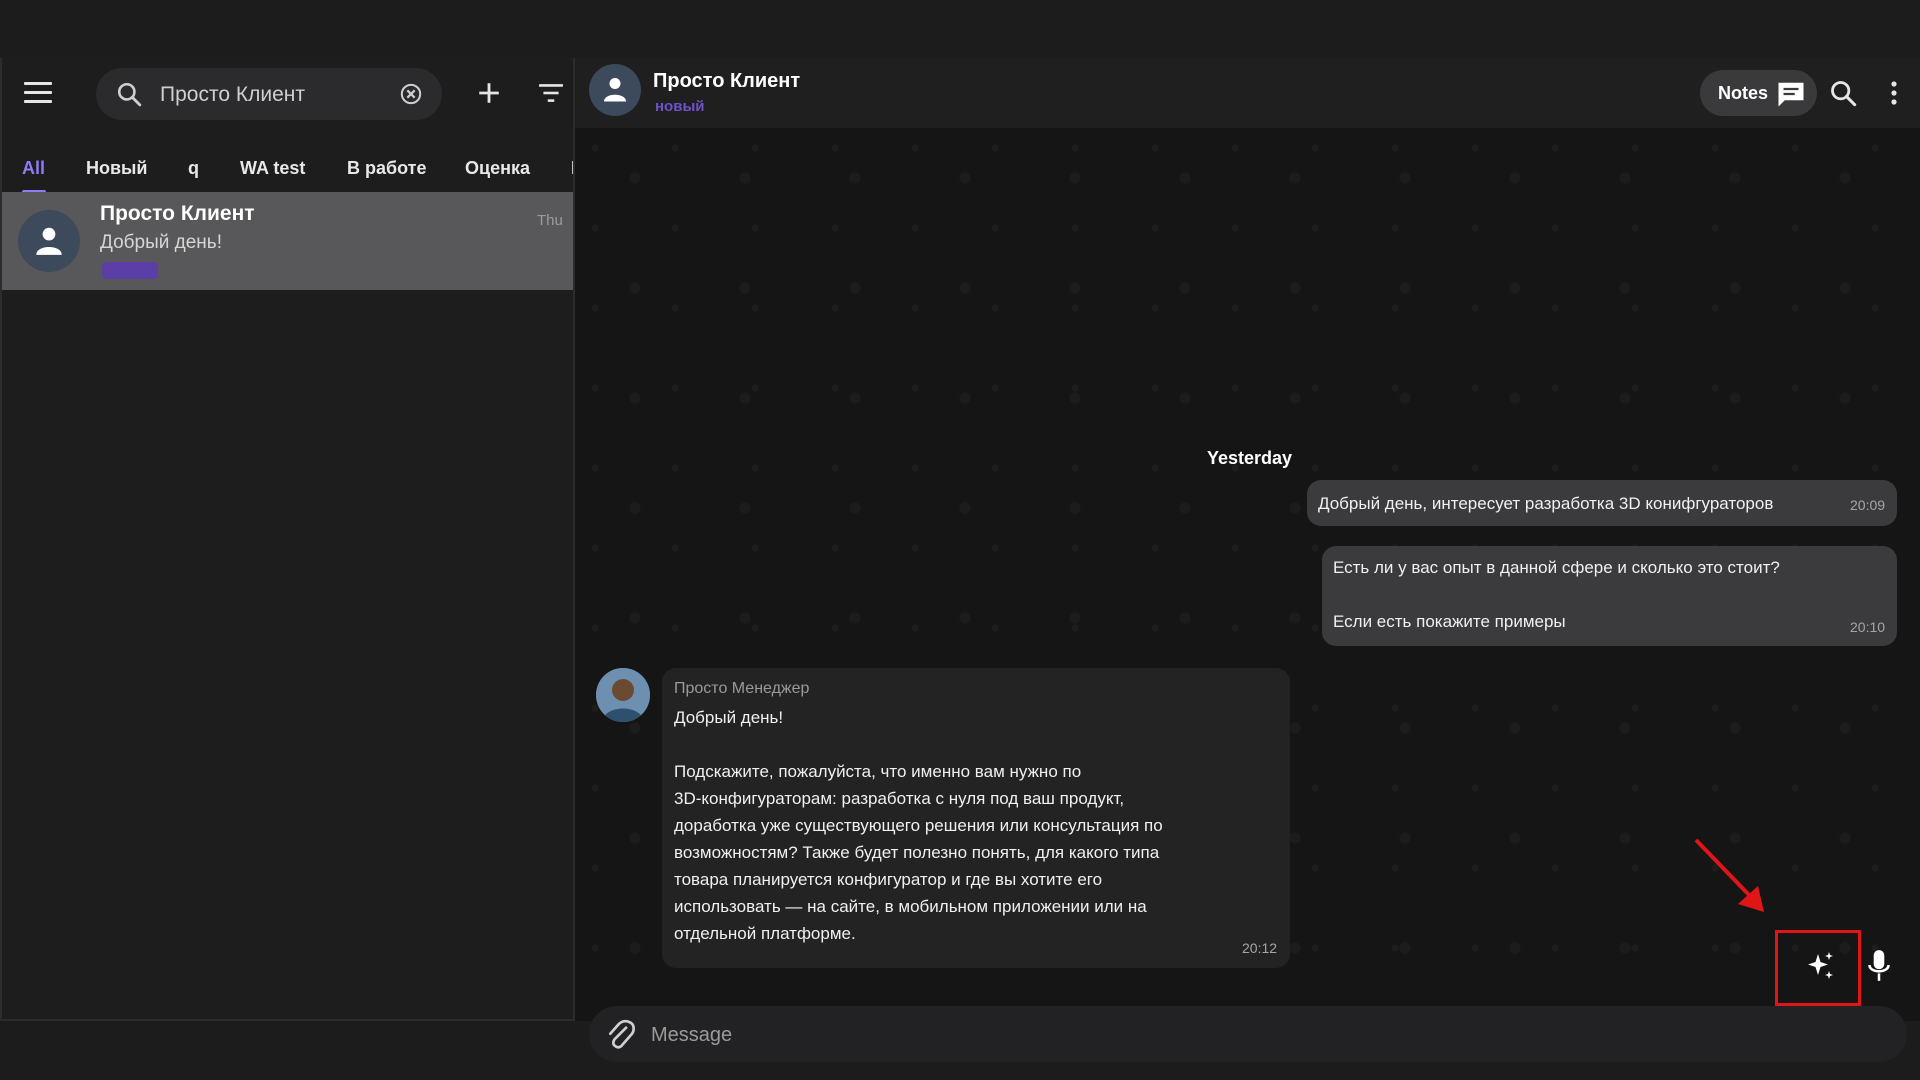 This screenshot has height=1080, width=1920. Describe the element at coordinates (1879, 966) in the screenshot. I see `microphone-icon` at that location.